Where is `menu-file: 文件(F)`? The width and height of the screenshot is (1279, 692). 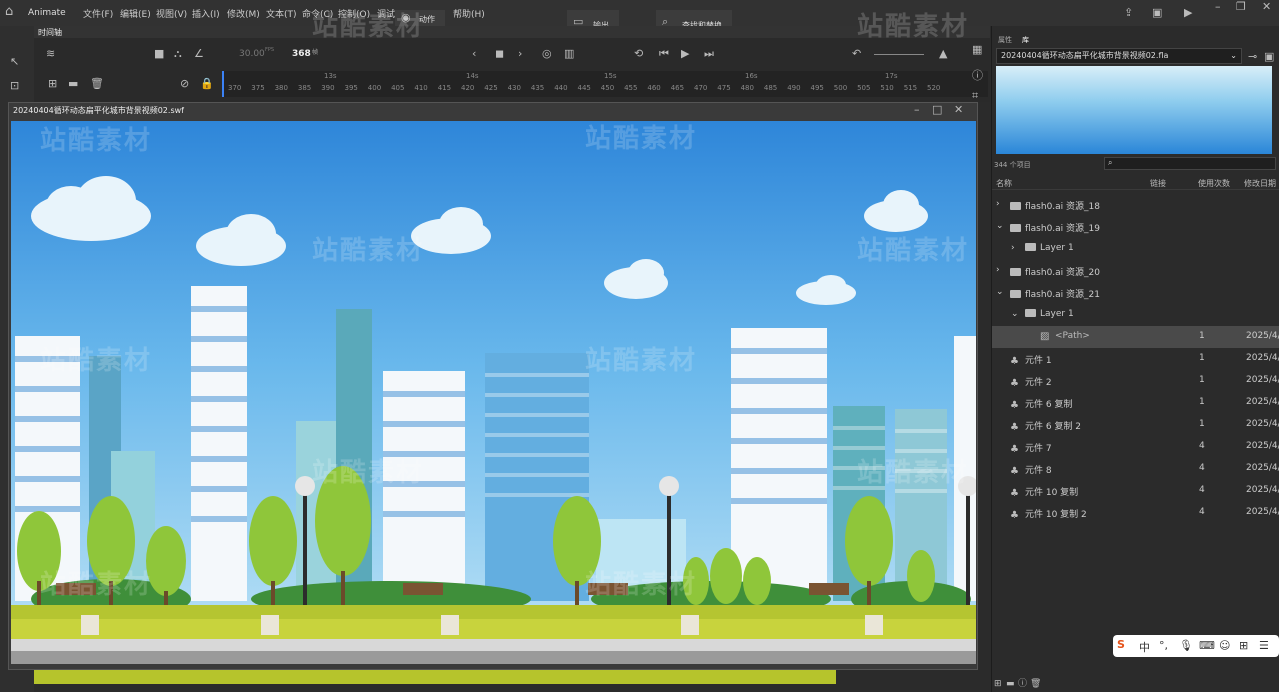 menu-file: 文件(F) is located at coordinates (98, 13).